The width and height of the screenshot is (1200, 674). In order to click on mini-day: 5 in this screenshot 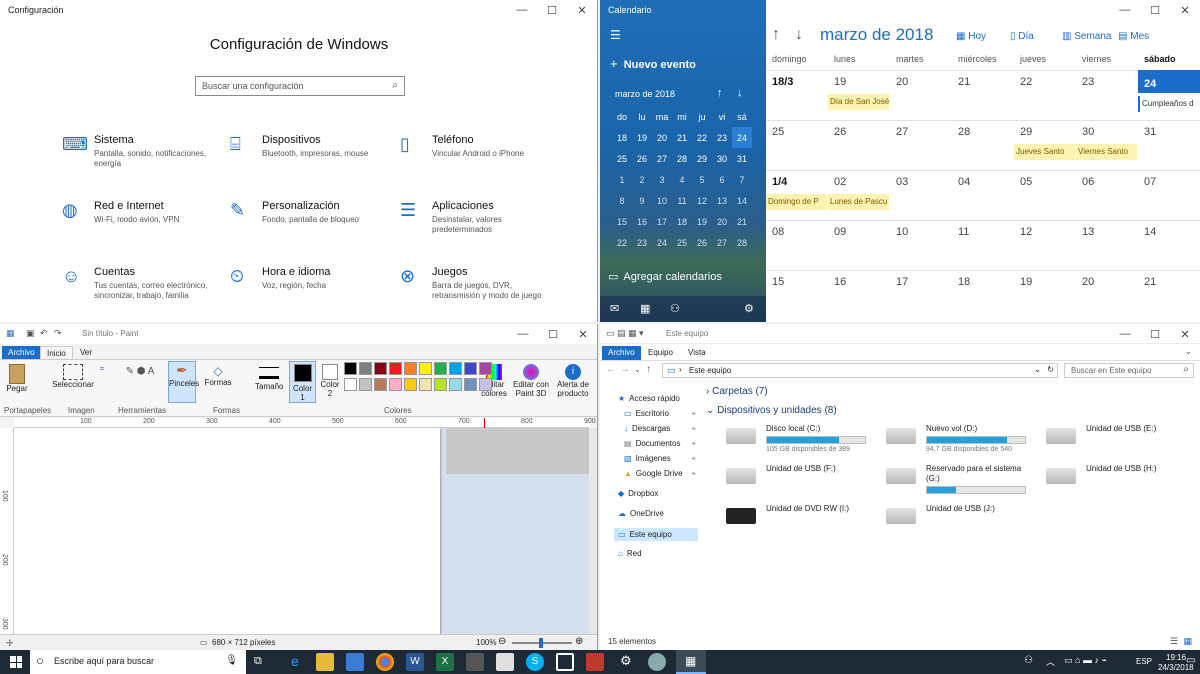, I will do `click(702, 179)`.